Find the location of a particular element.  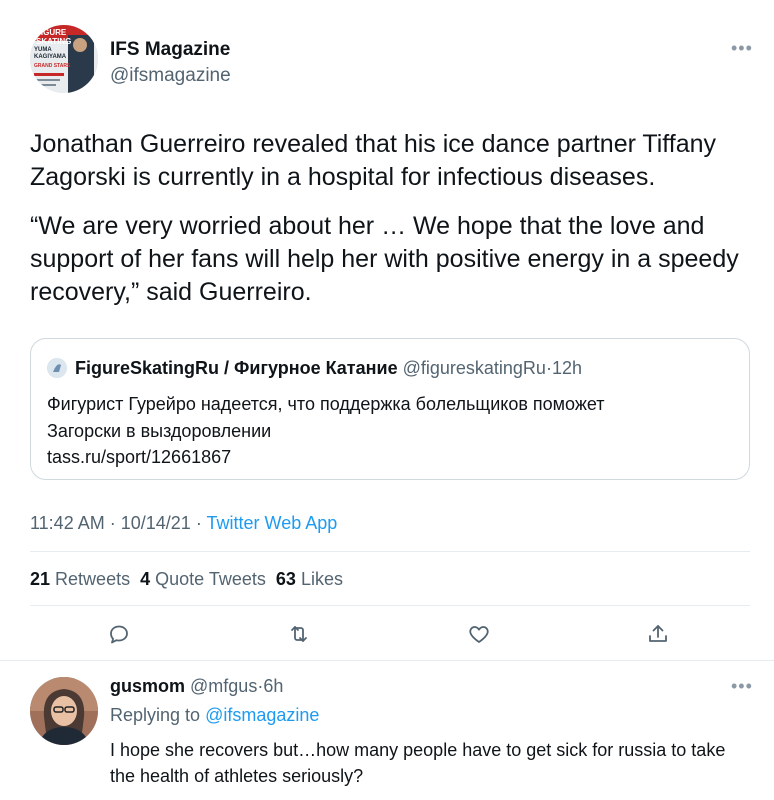

retweet-icon is located at coordinates (299, 634).